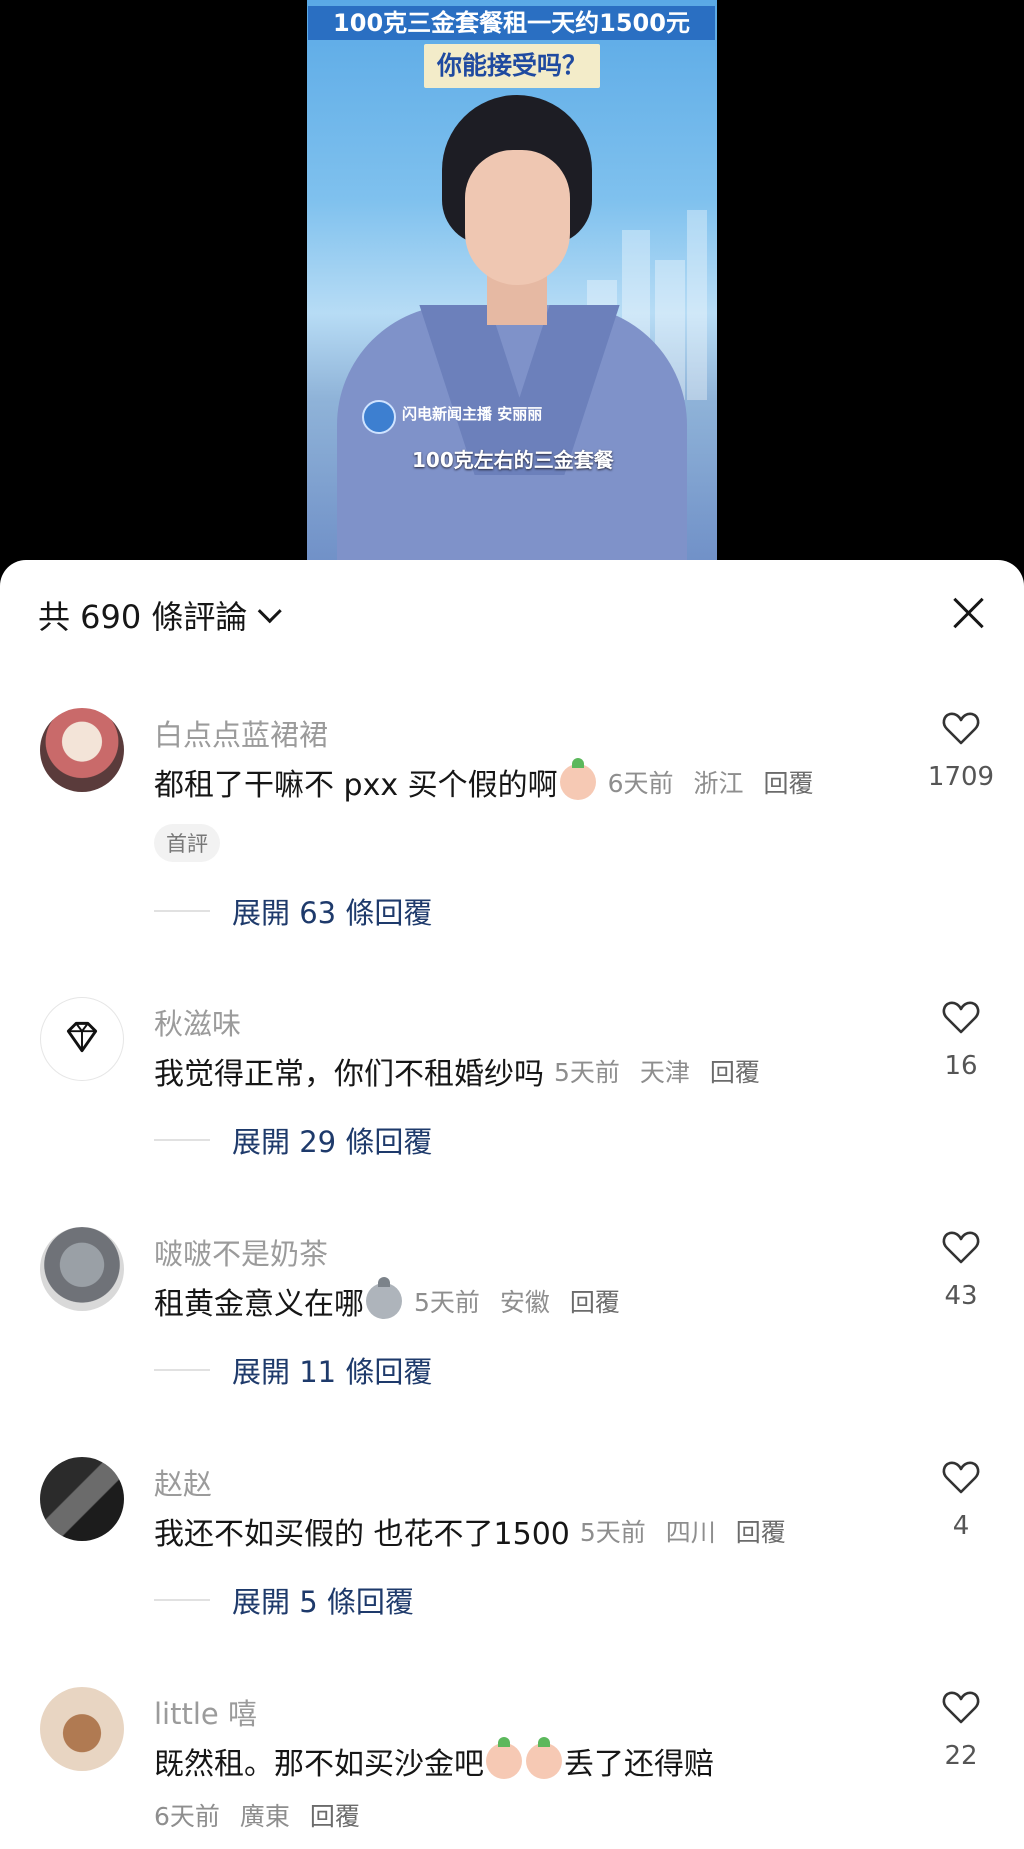 Image resolution: width=1024 pixels, height=1849 pixels. Describe the element at coordinates (319, 1764) in the screenshot. I see `comment-text: 既然租。那不如买沙金吧` at that location.